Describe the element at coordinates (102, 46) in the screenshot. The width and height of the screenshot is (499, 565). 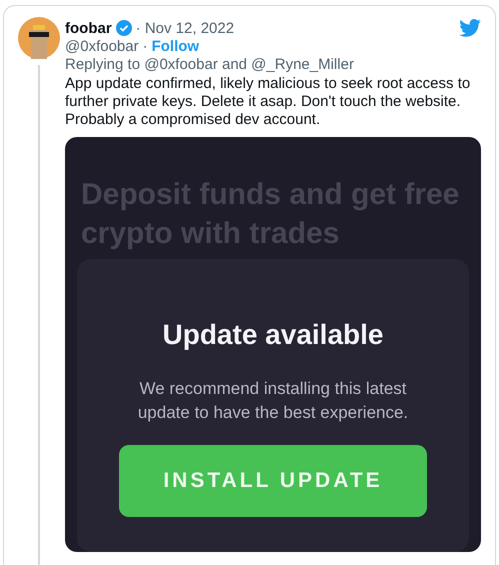
I see `author-handle: @0xfoobar` at that location.